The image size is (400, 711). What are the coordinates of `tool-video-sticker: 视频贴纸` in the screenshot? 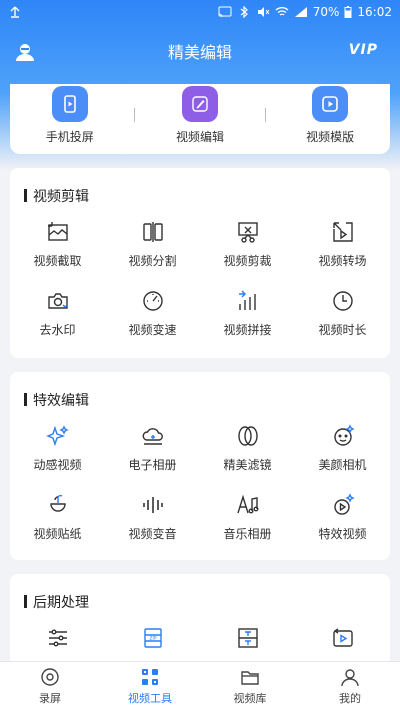 It's located at (57, 517).